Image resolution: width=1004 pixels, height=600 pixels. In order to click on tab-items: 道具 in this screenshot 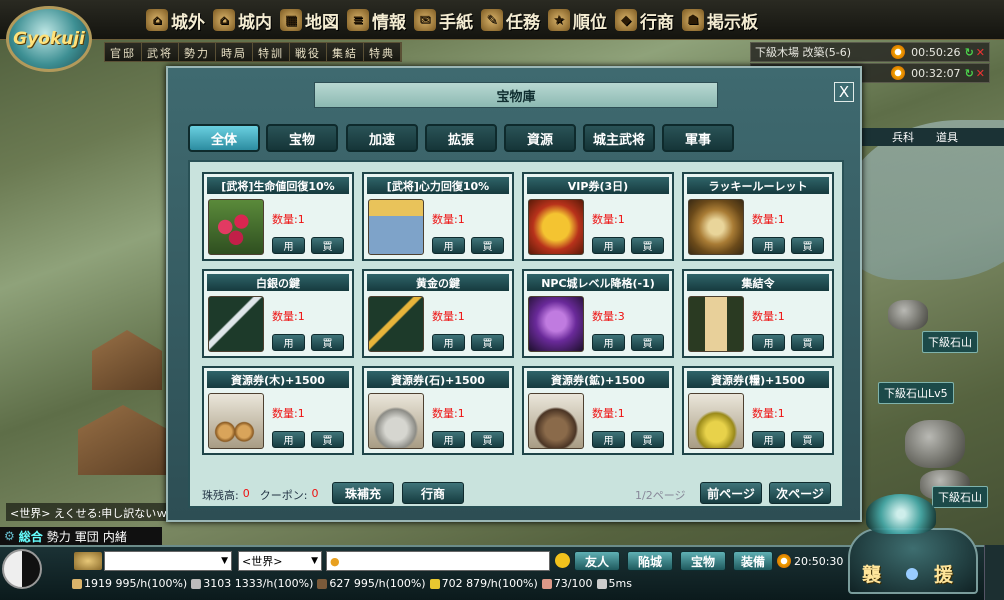, I will do `click(947, 137)`.